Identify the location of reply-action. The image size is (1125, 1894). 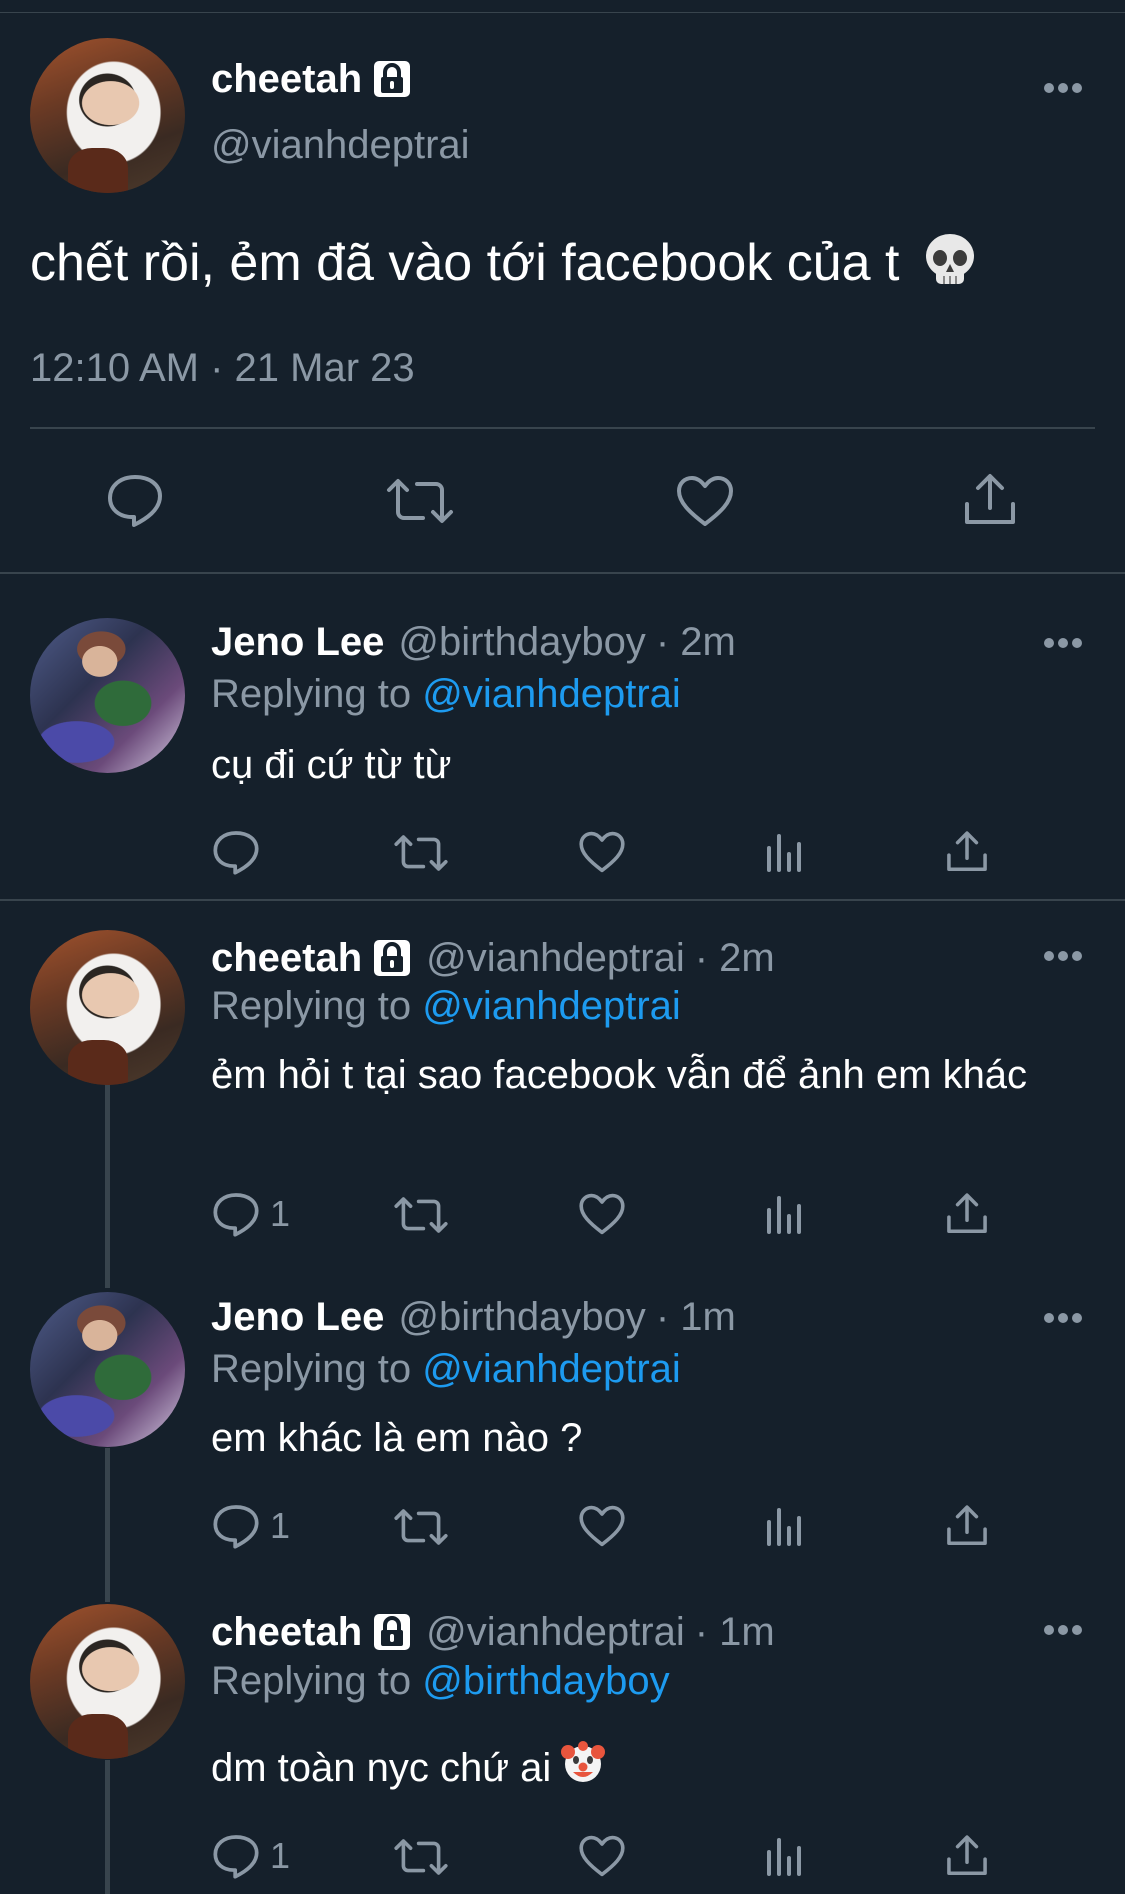
(236, 852).